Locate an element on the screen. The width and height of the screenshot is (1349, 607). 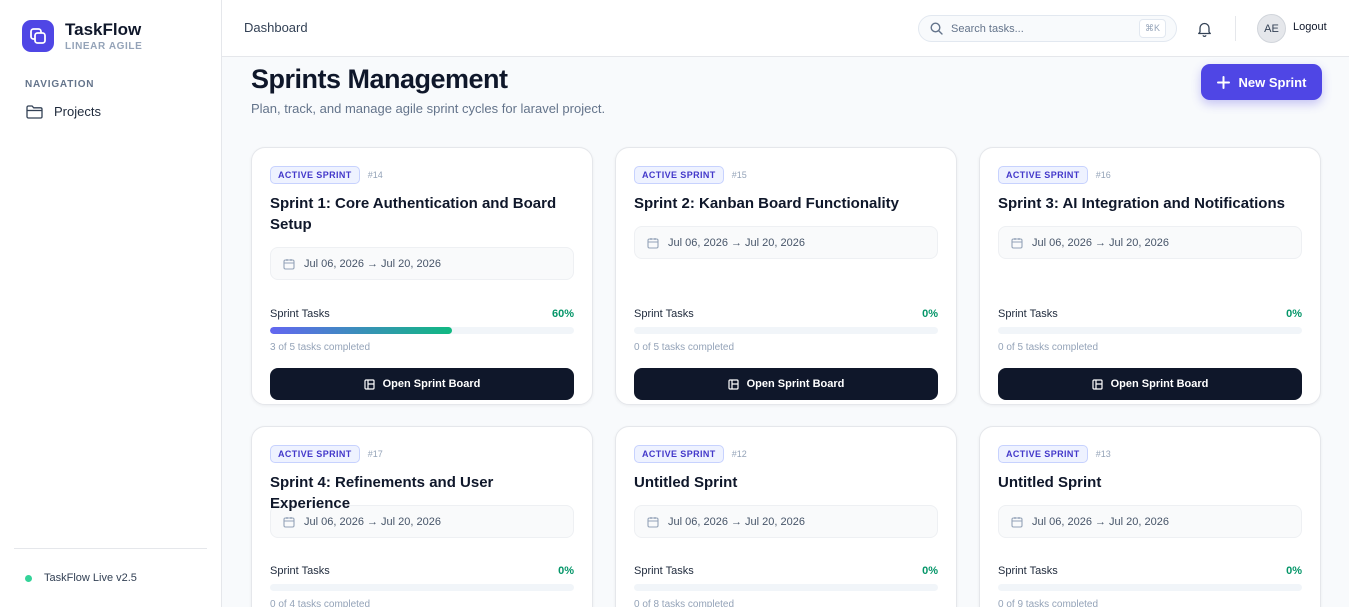
tasks-completed-note: 0 of 4 tasks completed is located at coordinates (320, 603).